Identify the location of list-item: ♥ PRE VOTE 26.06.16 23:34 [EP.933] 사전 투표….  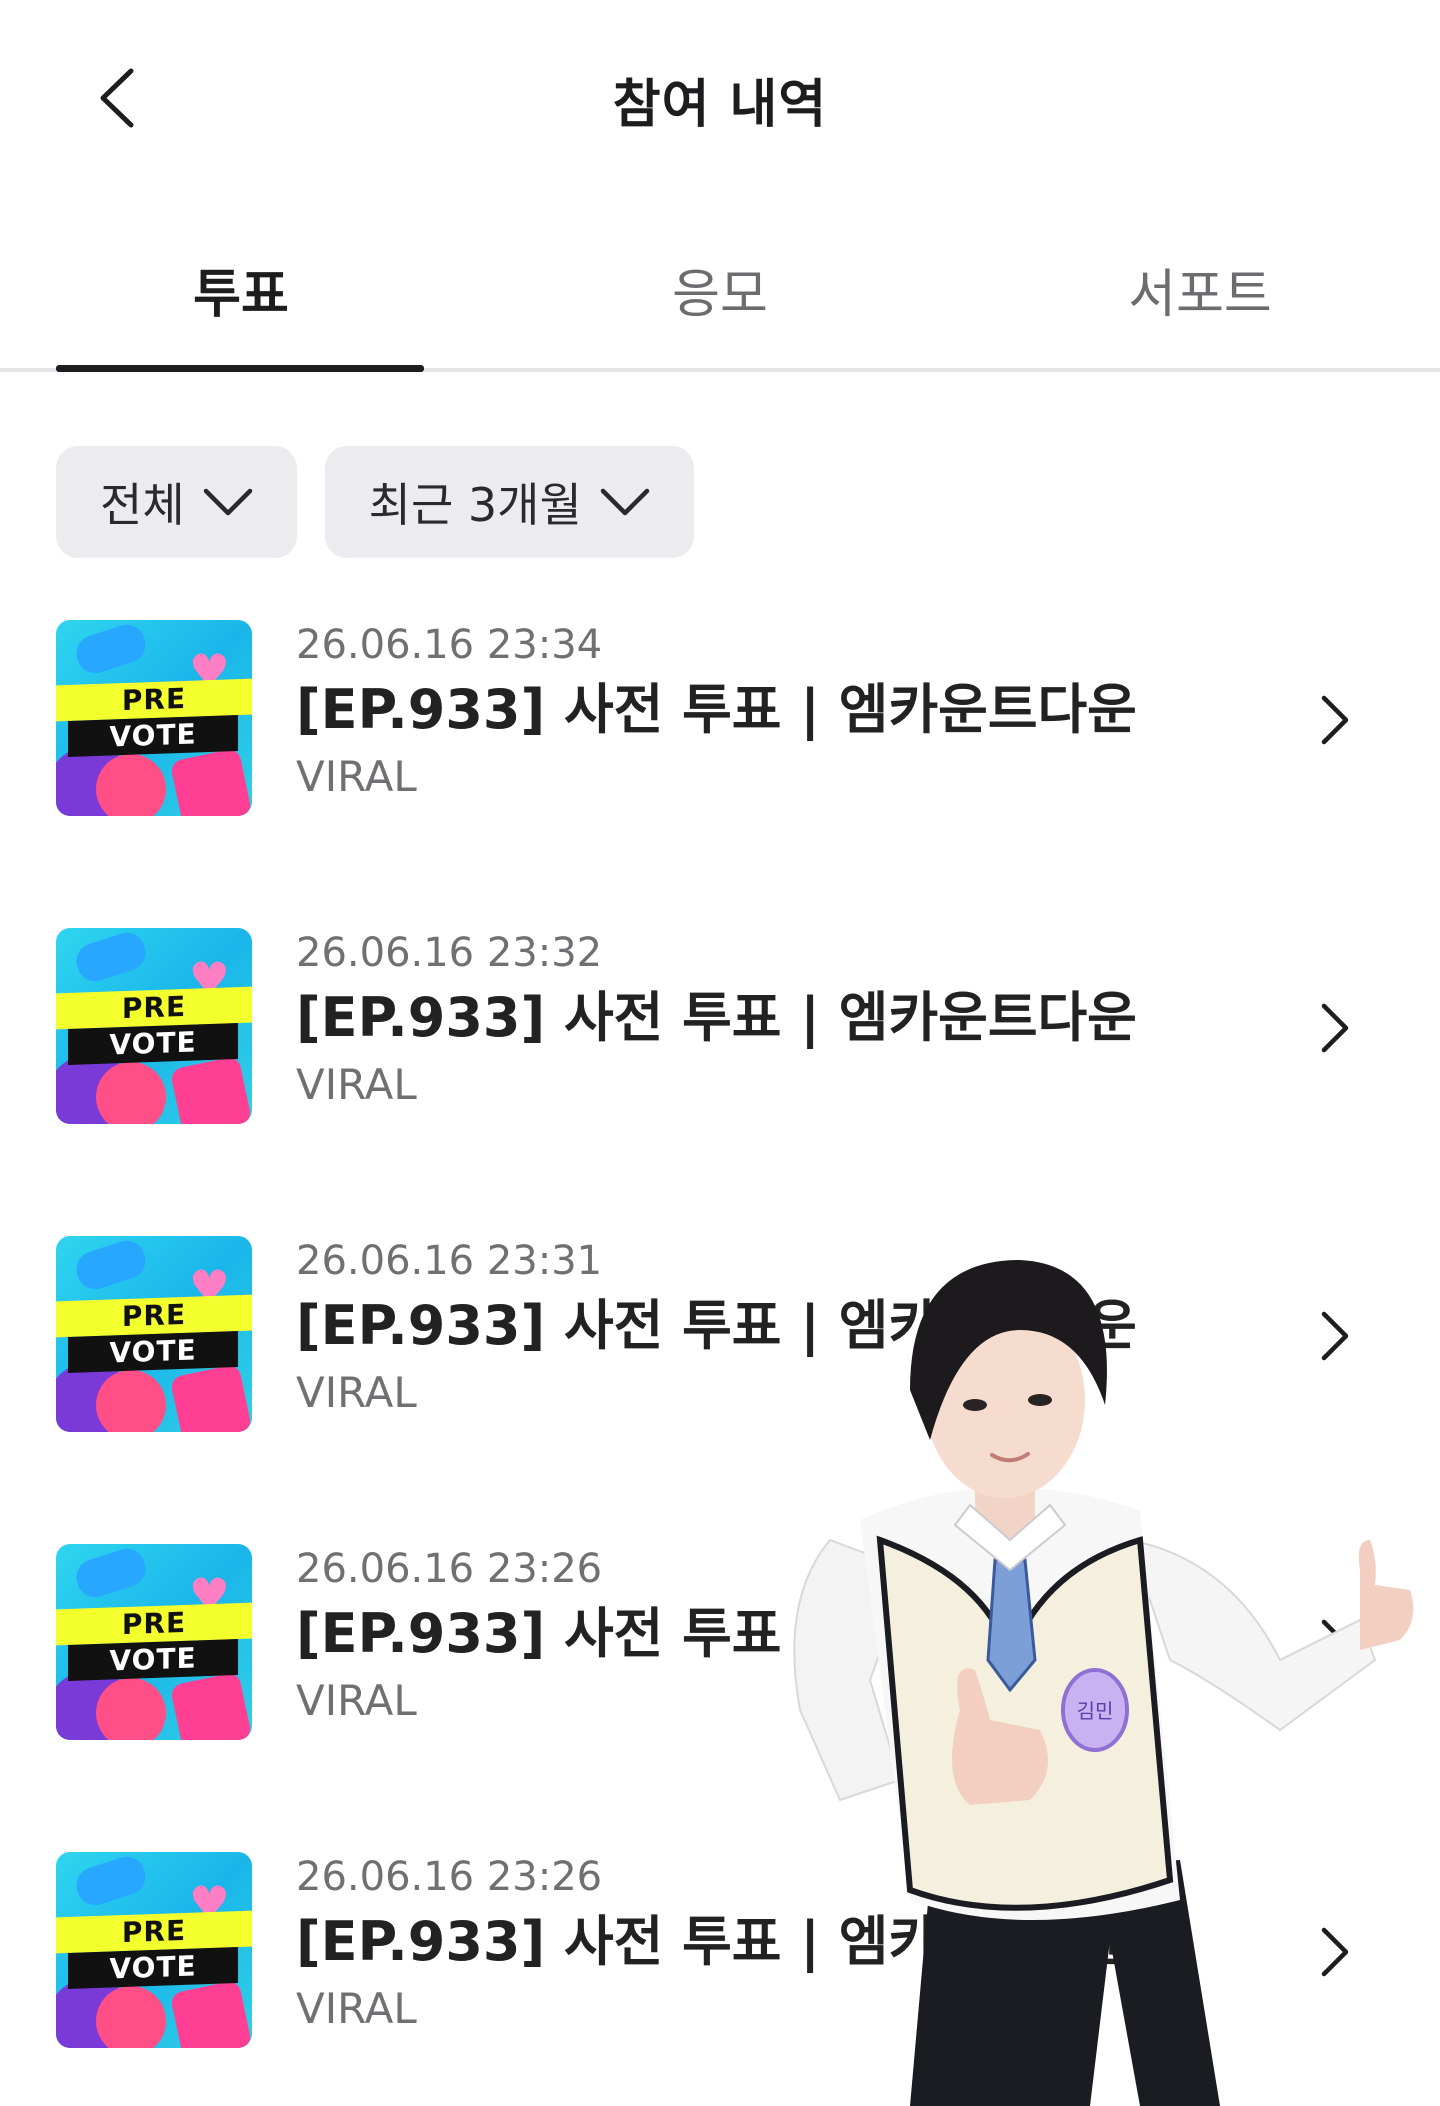
(720, 720).